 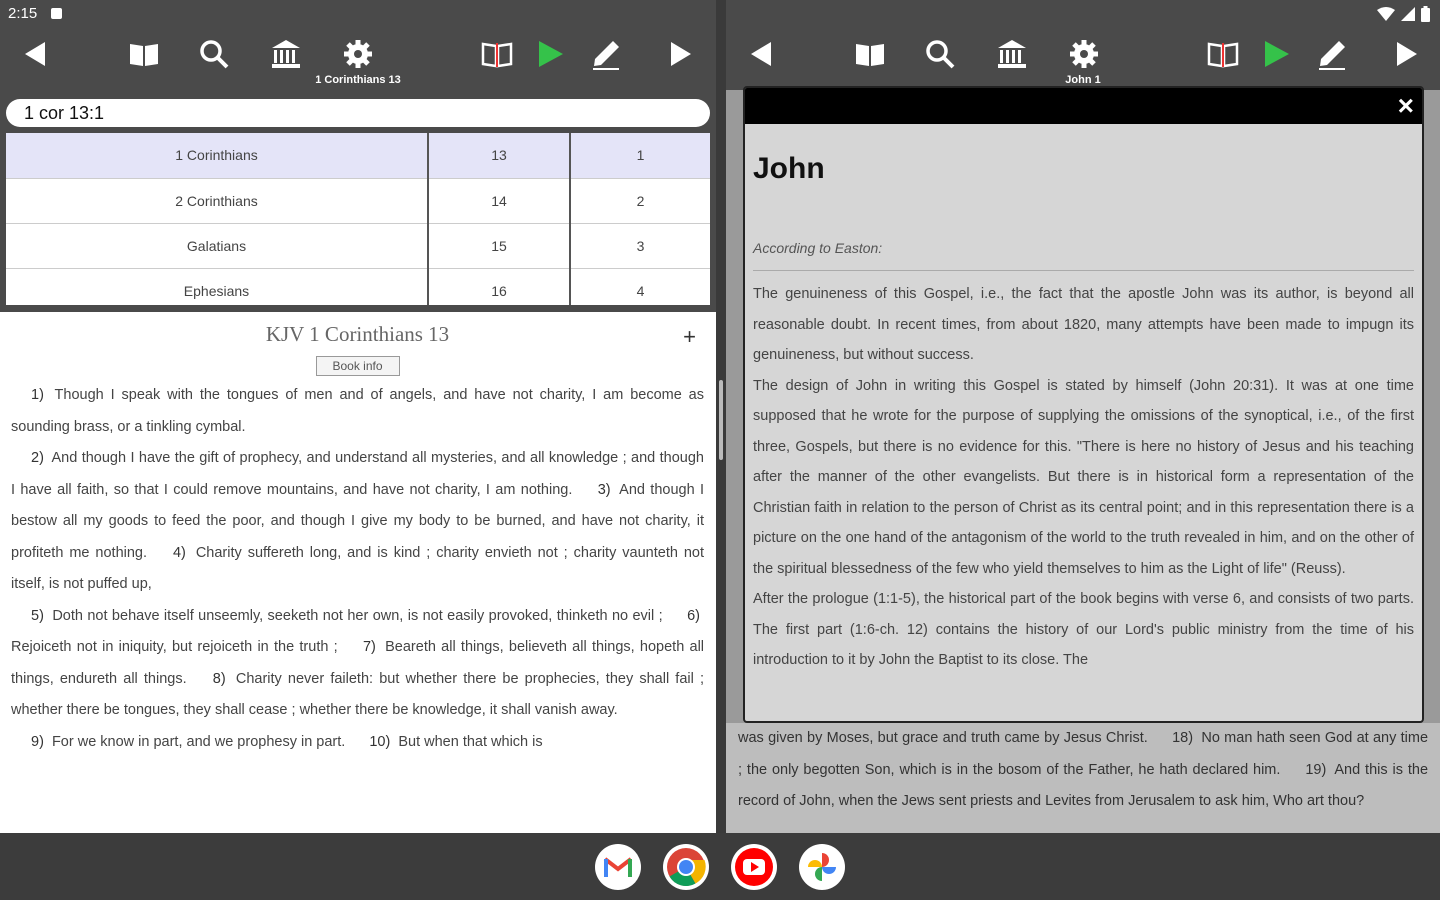 What do you see at coordinates (23, 13) in the screenshot?
I see `clock: 2:15` at bounding box center [23, 13].